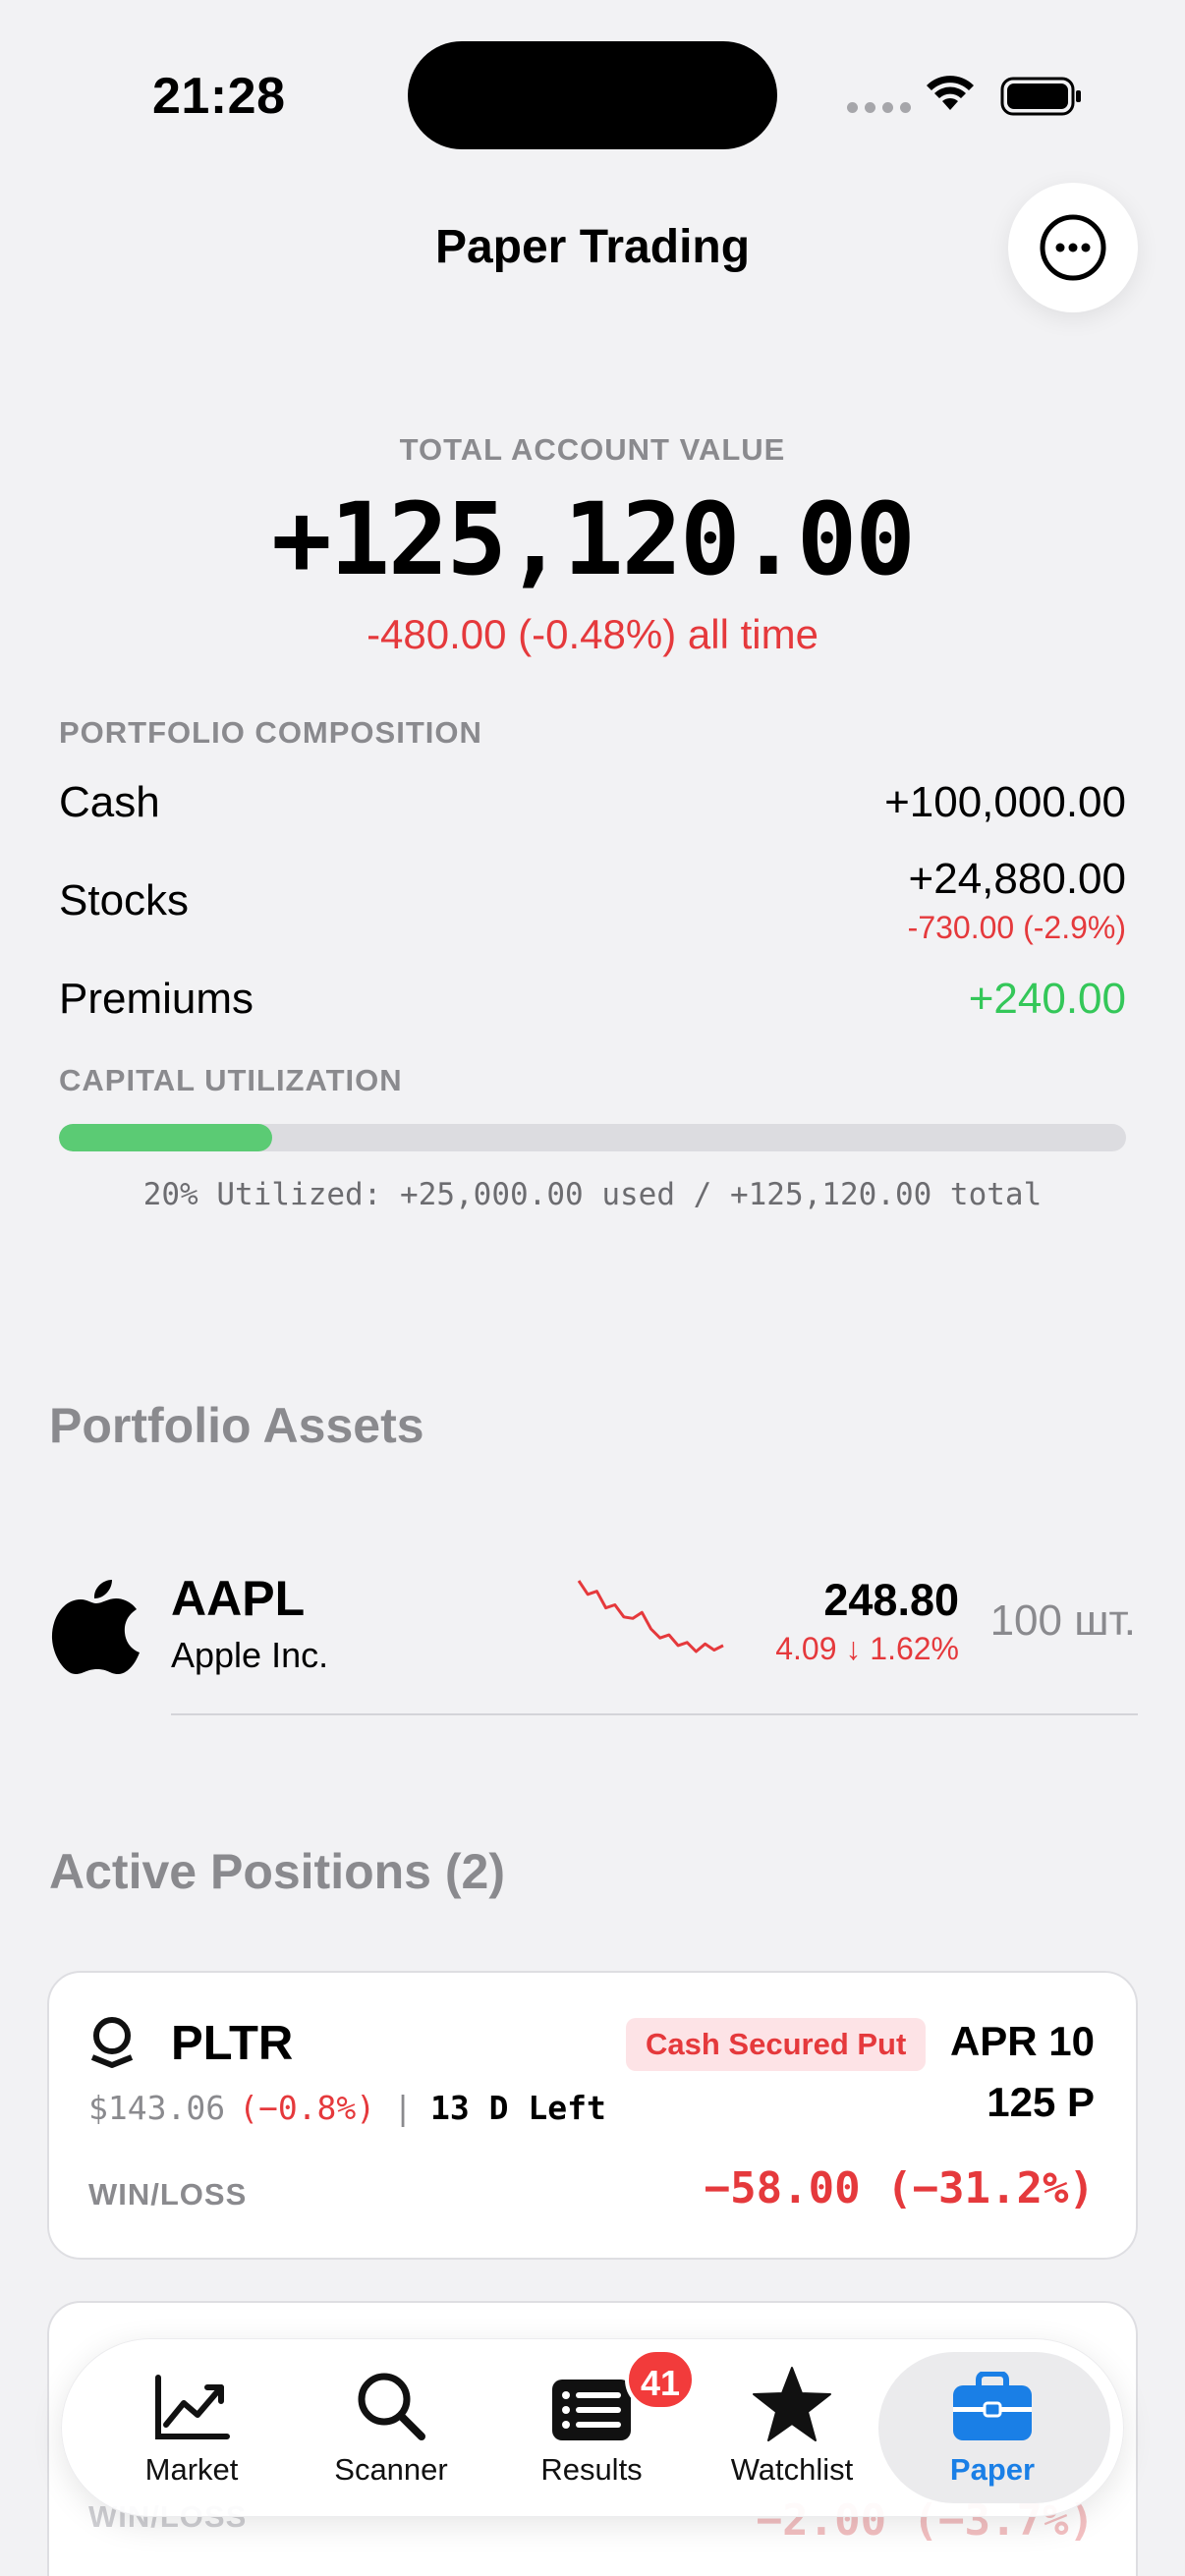 This screenshot has height=2576, width=1185. I want to click on winloss-label: WIN/LOSS, so click(168, 2194).